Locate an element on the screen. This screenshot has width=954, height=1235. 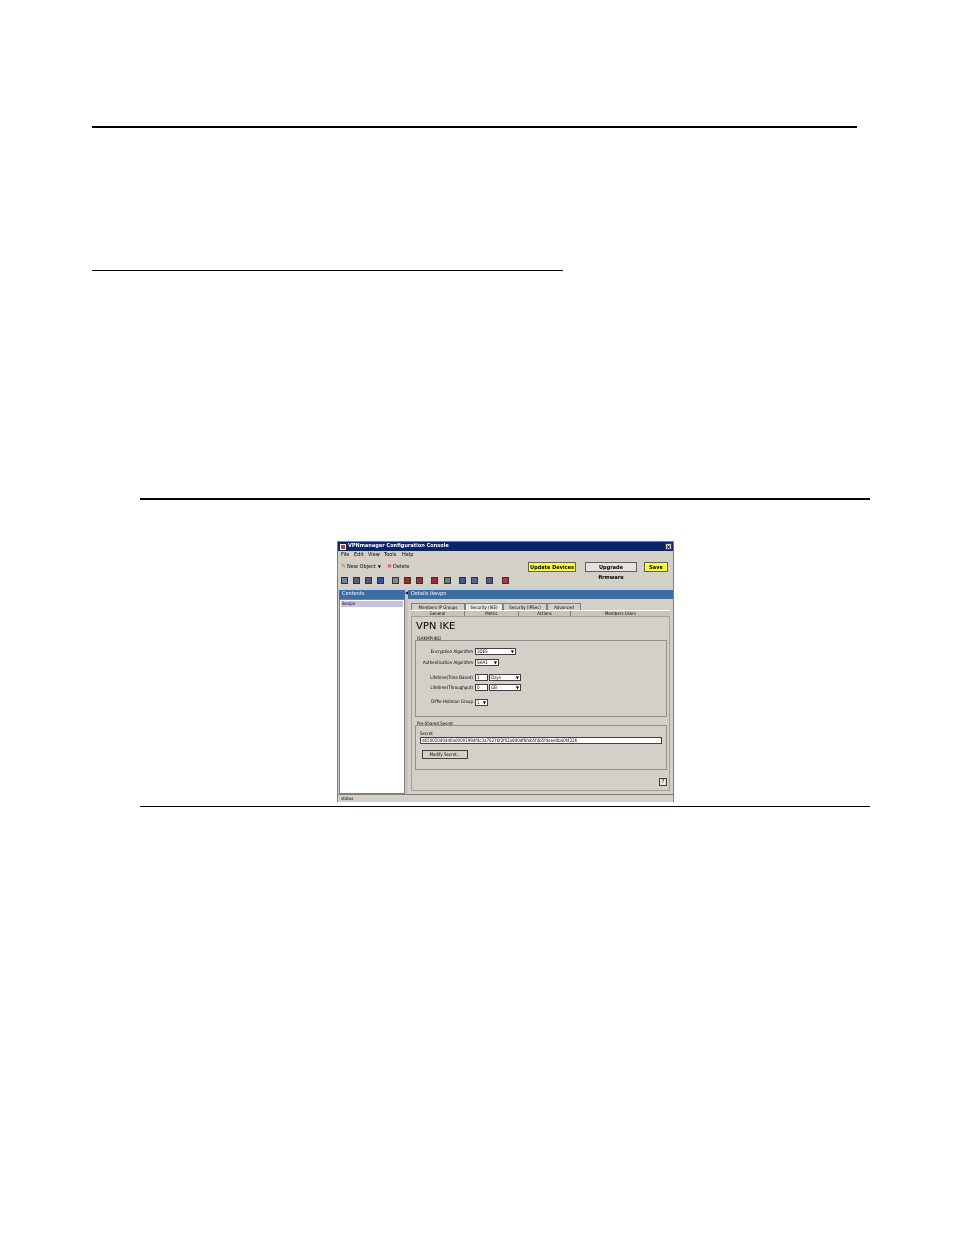
encryption-value: 3DES is located at coordinates (482, 651).